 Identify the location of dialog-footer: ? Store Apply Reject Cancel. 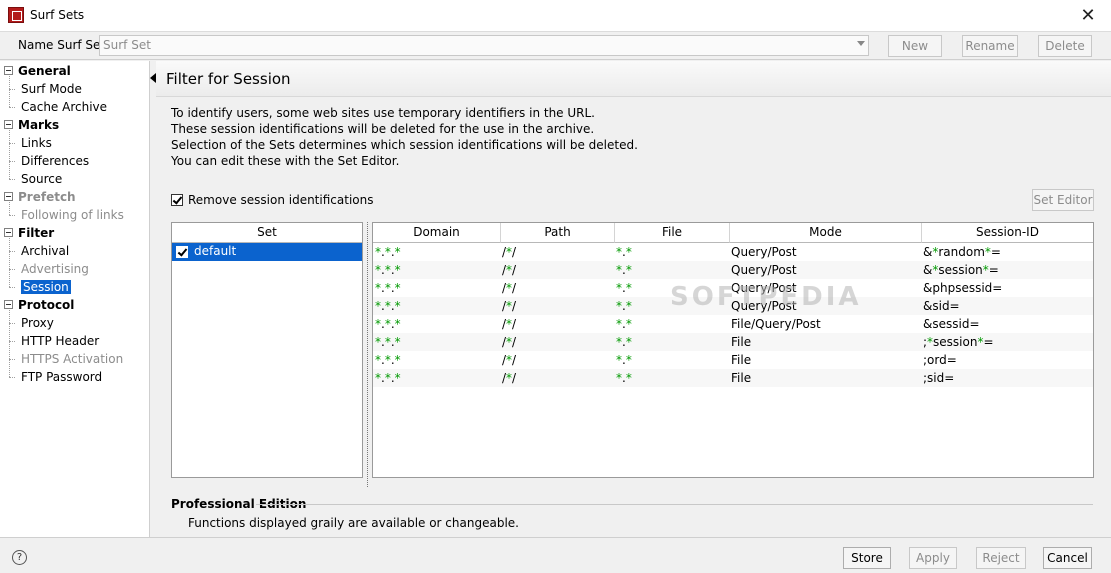
(555, 555).